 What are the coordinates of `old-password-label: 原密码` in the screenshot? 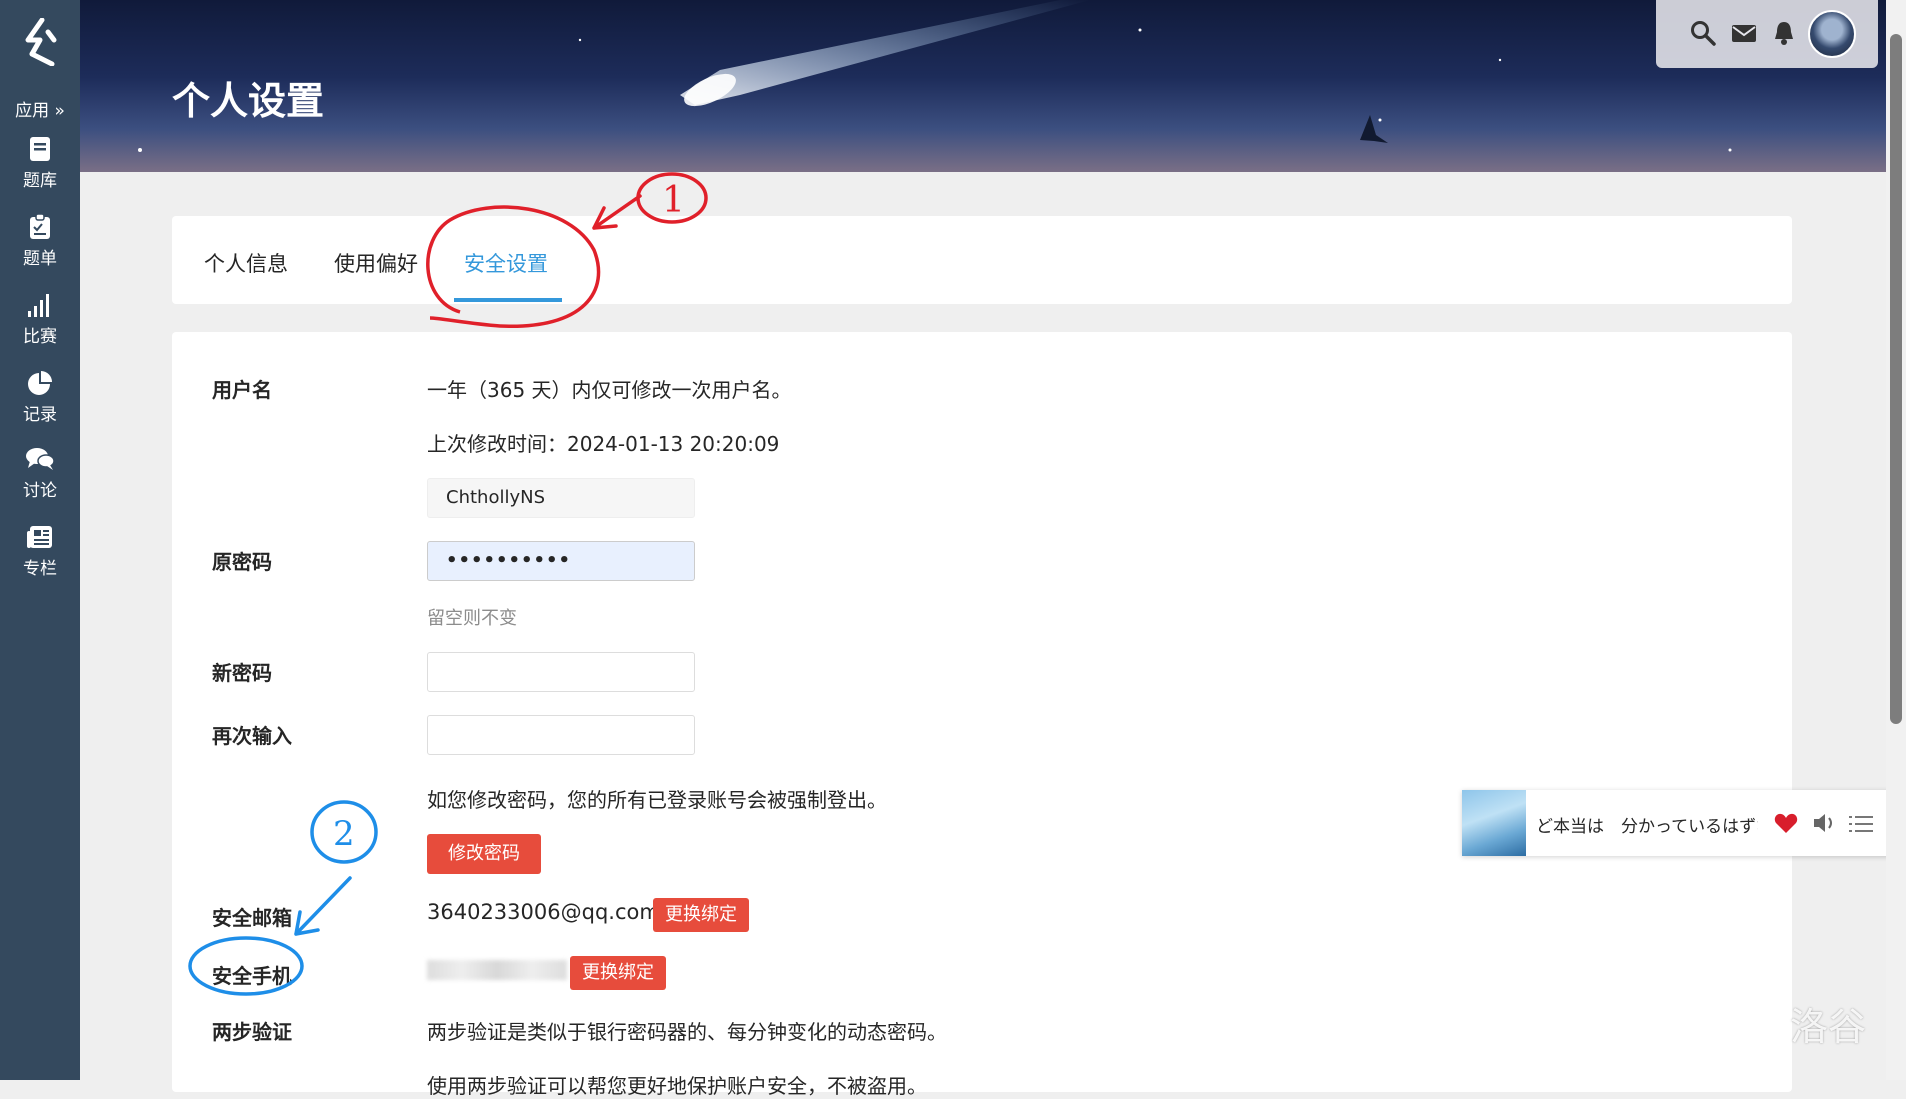 It's located at (242, 562).